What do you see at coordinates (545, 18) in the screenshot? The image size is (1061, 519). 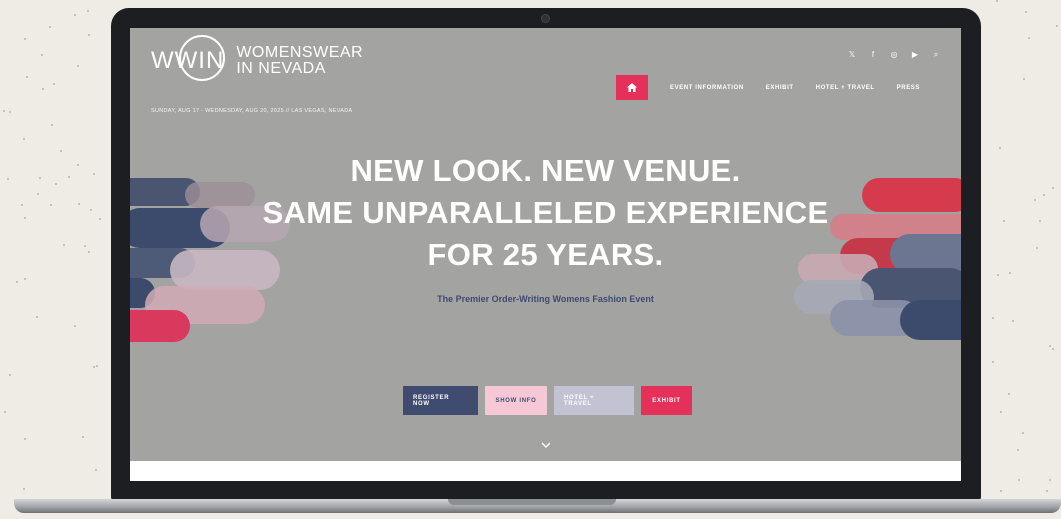 I see `webcam-icon` at bounding box center [545, 18].